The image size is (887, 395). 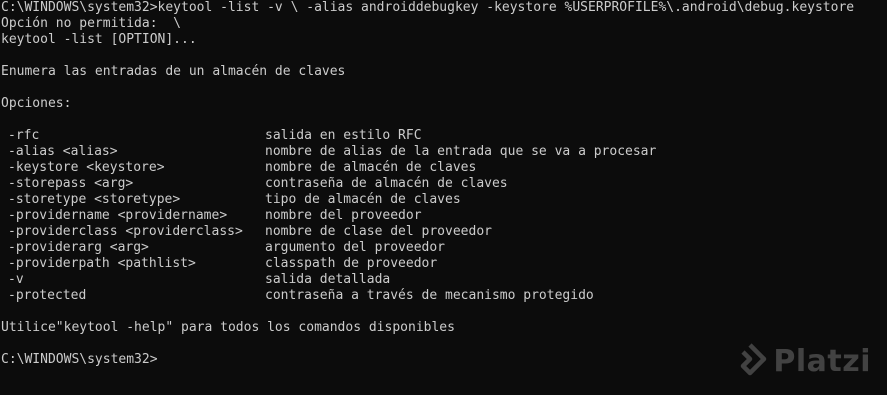 What do you see at coordinates (750, 361) in the screenshot?
I see `platzi-logo-icon` at bounding box center [750, 361].